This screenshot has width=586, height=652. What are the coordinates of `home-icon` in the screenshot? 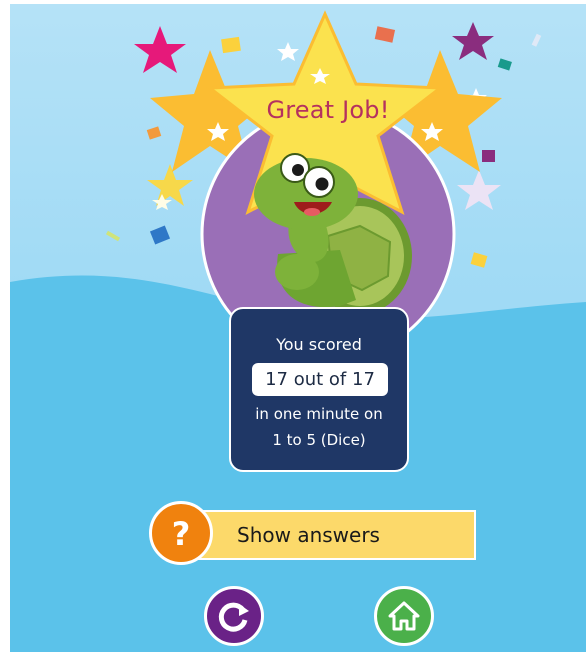 It's located at (404, 616).